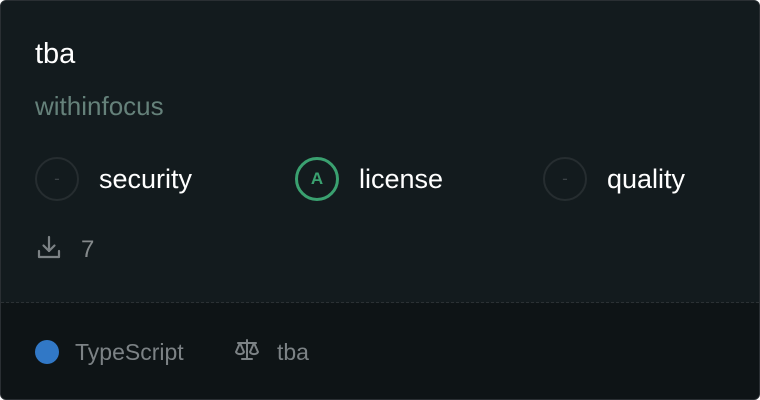 This screenshot has width=760, height=400. I want to click on package-title: tba, so click(55, 54).